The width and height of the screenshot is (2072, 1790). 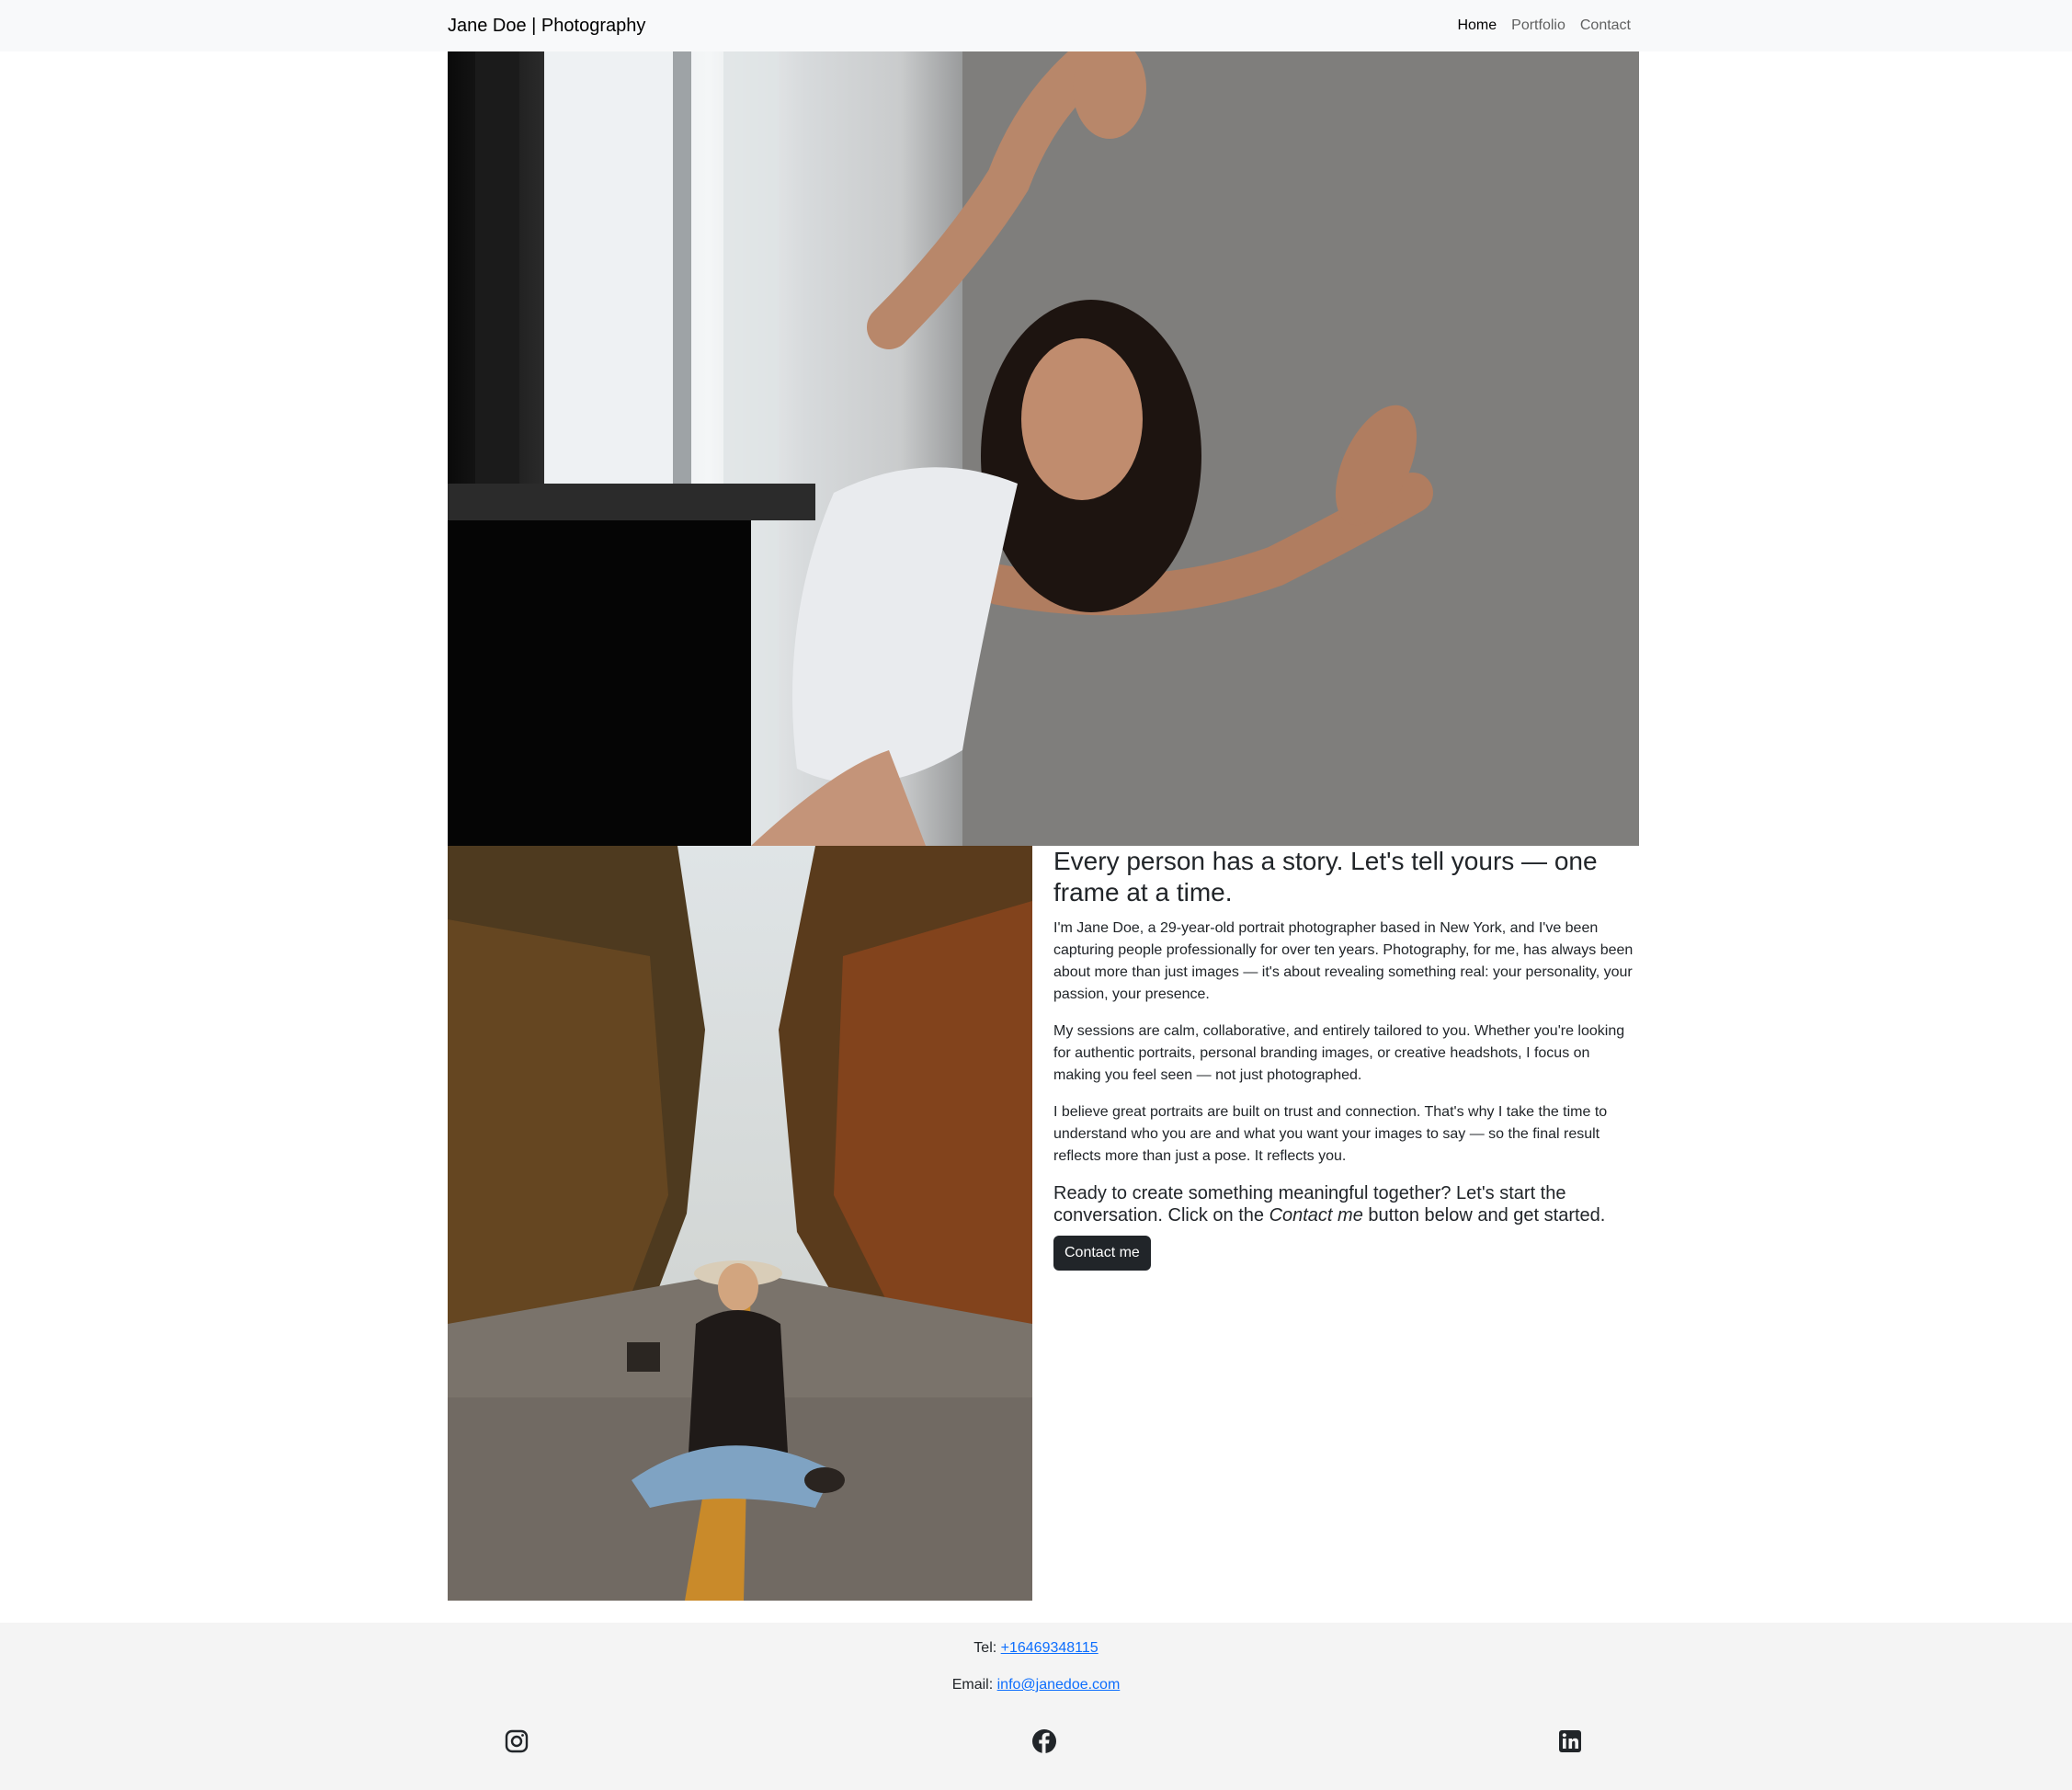 I want to click on linkedin-icon, so click(x=1570, y=1741).